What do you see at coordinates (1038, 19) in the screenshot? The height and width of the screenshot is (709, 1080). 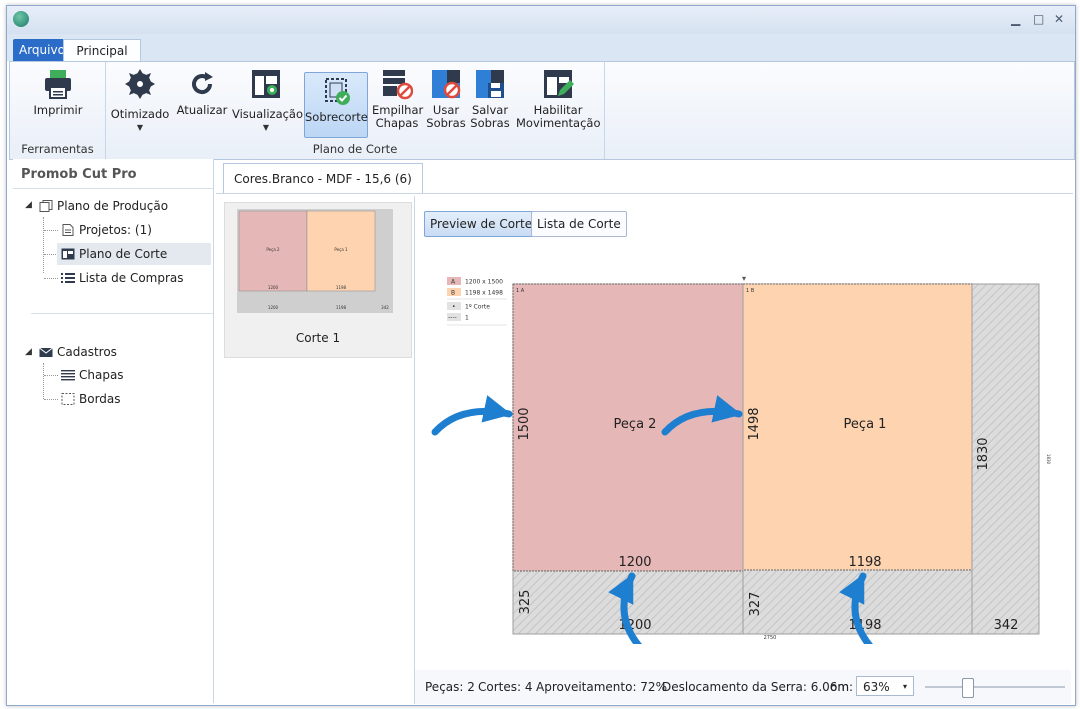 I see `maximize-button: □` at bounding box center [1038, 19].